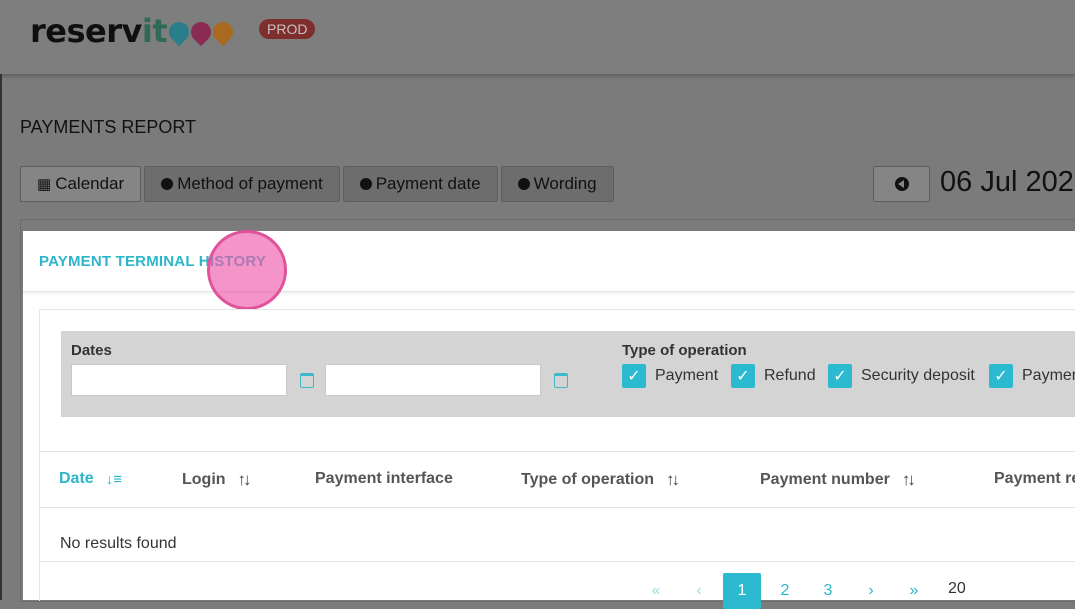  What do you see at coordinates (108, 127) in the screenshot?
I see `page-title: PAYMENTS REPORT` at bounding box center [108, 127].